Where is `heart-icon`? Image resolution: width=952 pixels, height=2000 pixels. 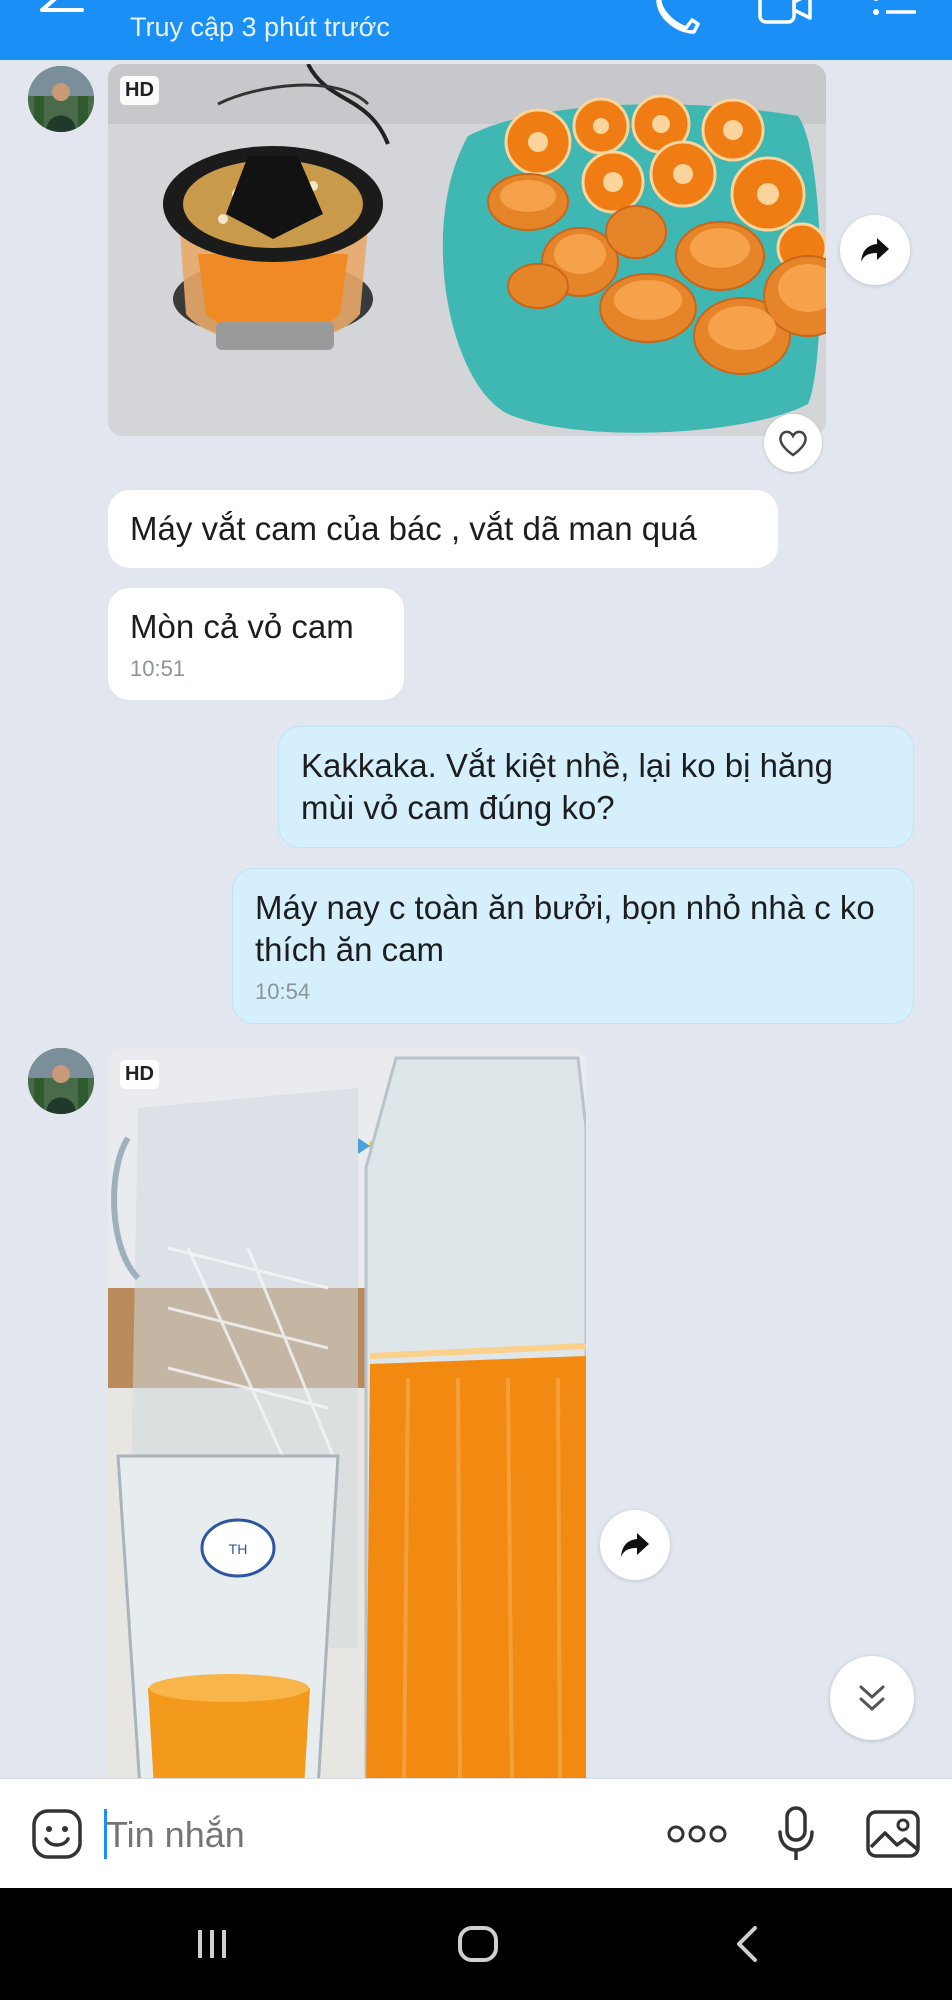 heart-icon is located at coordinates (793, 443).